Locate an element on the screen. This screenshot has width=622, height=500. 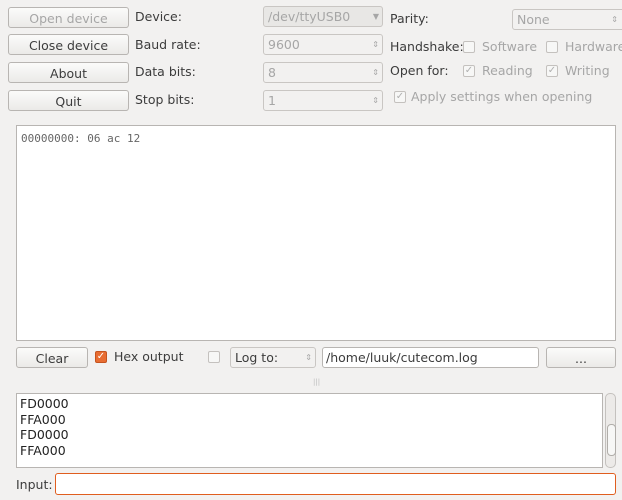
input-field is located at coordinates (335, 484).